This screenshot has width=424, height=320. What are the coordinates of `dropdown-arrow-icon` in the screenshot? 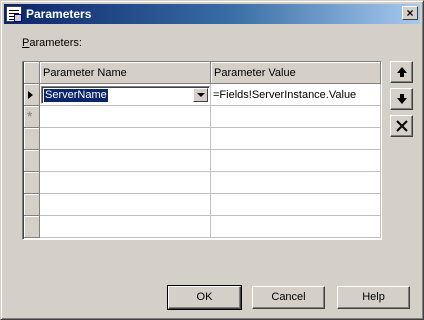 It's located at (200, 95).